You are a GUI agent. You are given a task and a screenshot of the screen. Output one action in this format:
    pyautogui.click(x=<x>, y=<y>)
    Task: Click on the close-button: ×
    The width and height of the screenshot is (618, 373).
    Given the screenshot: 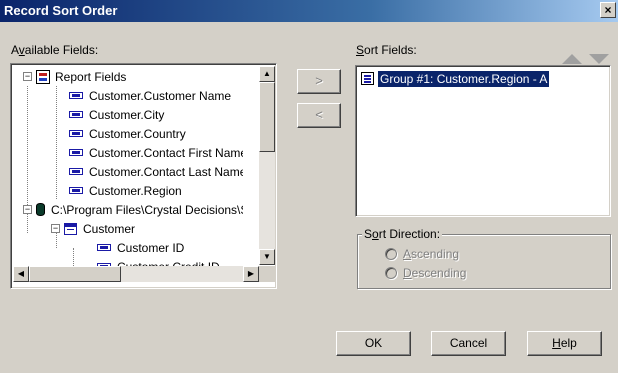 What is the action you would take?
    pyautogui.click(x=608, y=10)
    